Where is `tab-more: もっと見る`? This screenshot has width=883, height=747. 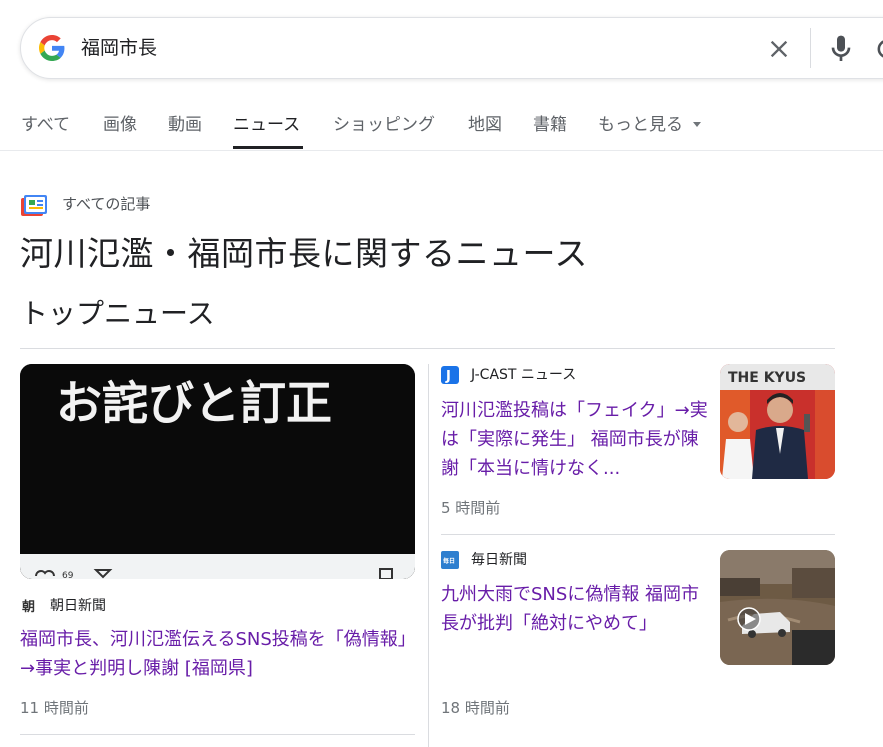 tab-more: もっと見る is located at coordinates (640, 125).